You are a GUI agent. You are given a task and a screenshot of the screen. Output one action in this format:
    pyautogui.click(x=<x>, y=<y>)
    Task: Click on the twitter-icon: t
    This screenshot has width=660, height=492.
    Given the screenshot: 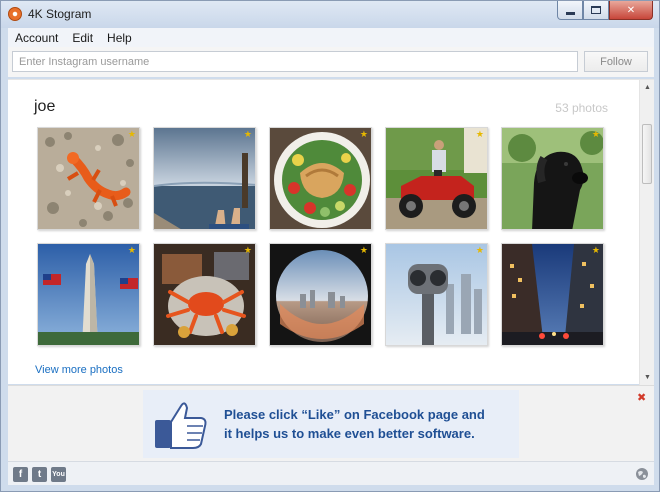 What is the action you would take?
    pyautogui.click(x=39, y=474)
    